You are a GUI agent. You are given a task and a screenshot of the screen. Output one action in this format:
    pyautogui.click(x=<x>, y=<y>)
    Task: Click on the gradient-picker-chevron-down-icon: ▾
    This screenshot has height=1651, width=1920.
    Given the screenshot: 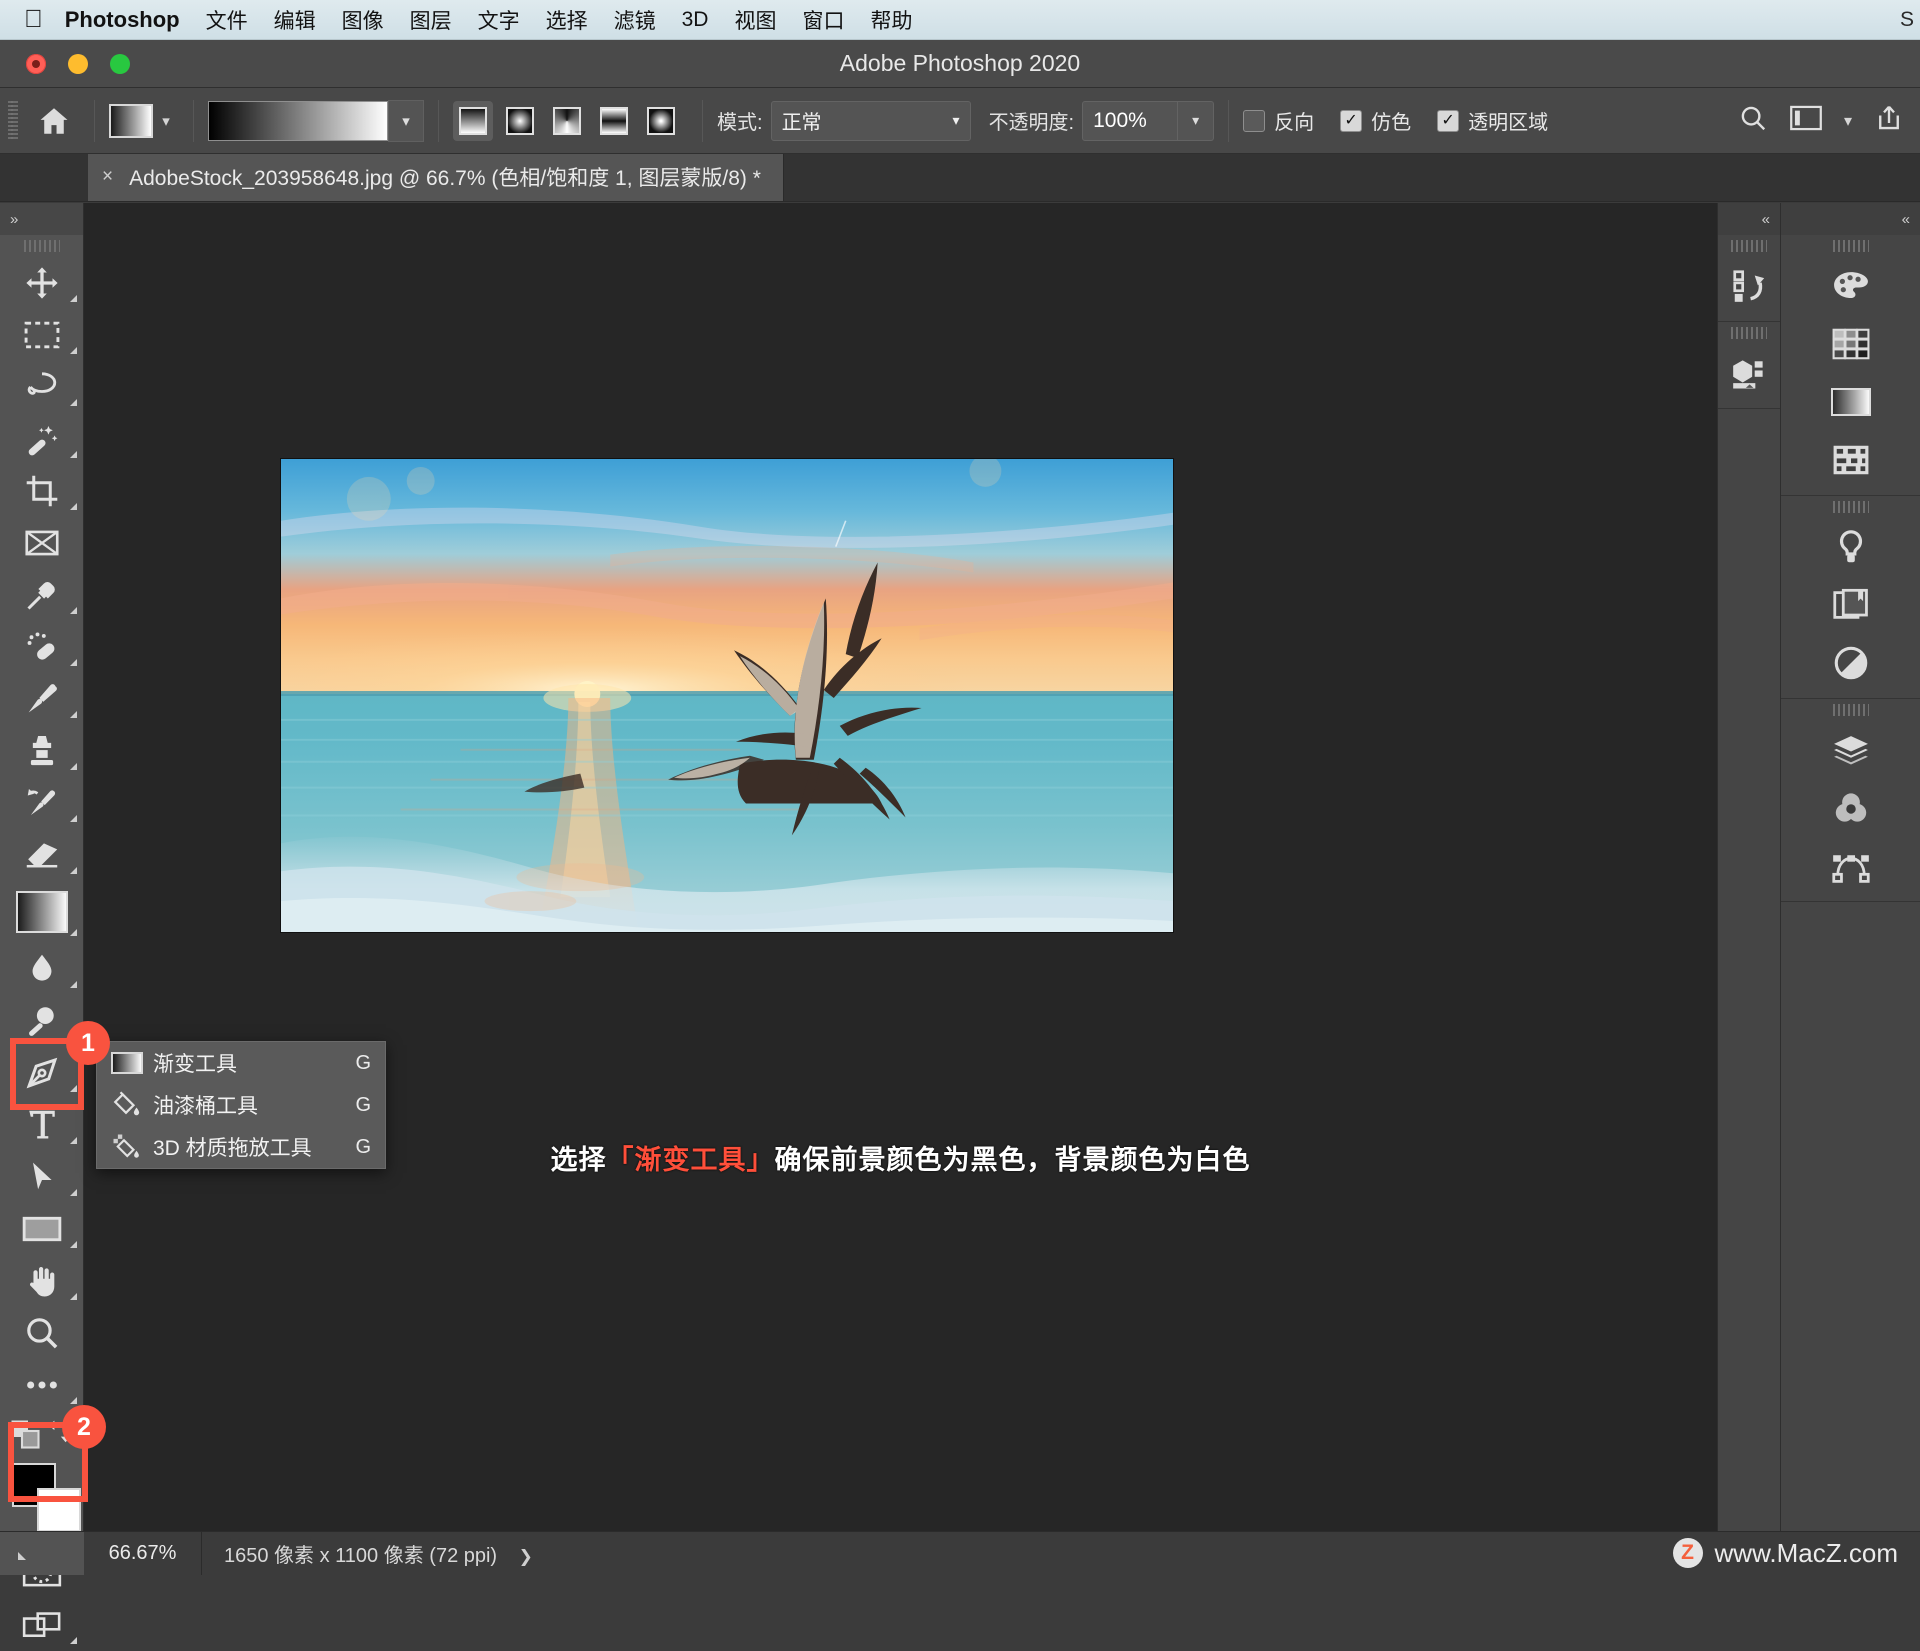 What is the action you would take?
    pyautogui.click(x=406, y=120)
    